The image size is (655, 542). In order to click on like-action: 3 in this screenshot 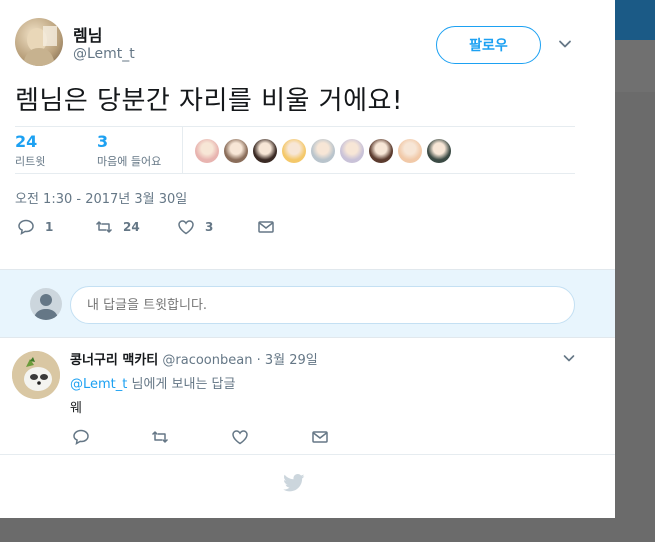, I will do `click(195, 227)`.